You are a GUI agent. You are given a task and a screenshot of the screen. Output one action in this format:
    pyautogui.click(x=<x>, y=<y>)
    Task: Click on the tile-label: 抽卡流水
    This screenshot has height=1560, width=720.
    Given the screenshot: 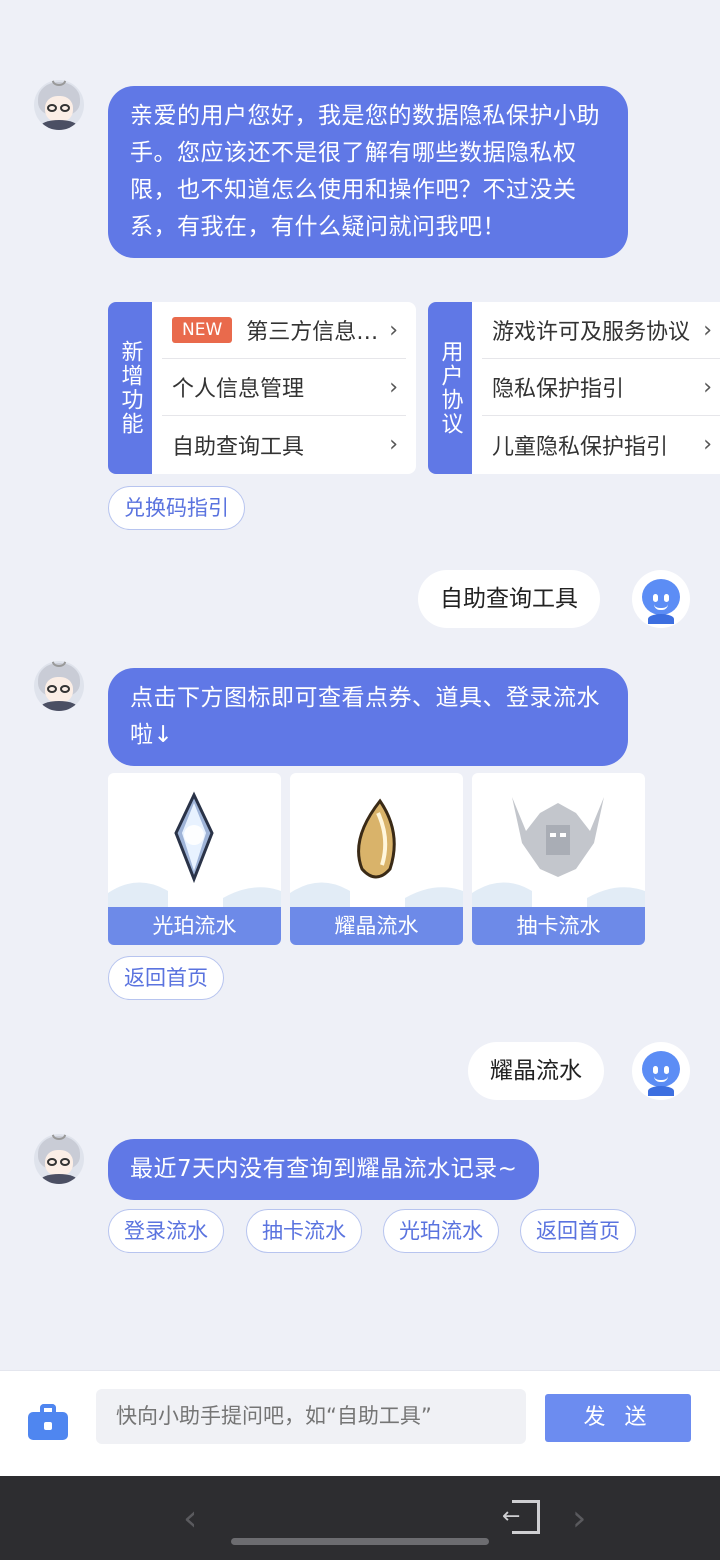 What is the action you would take?
    pyautogui.click(x=558, y=926)
    